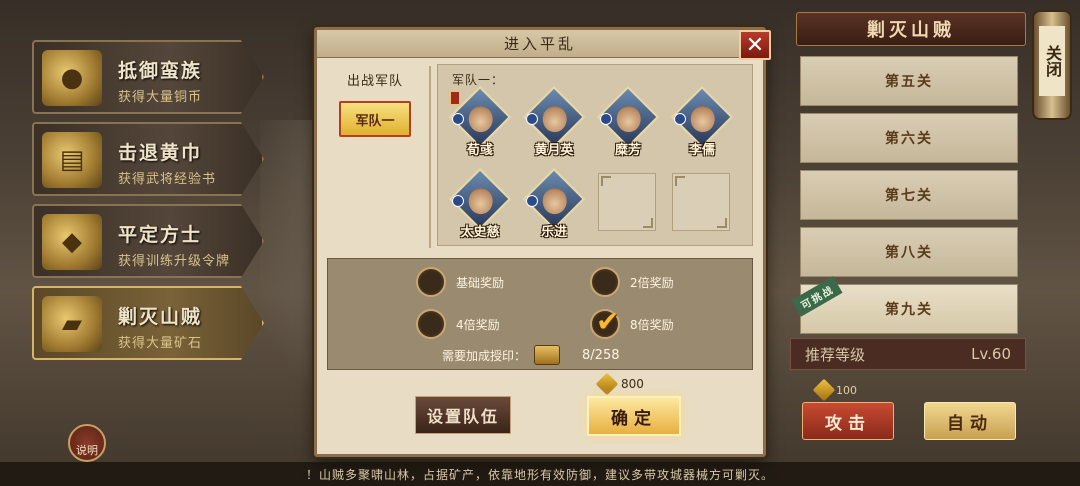  I want to click on battle-cost-value: 800, so click(632, 384).